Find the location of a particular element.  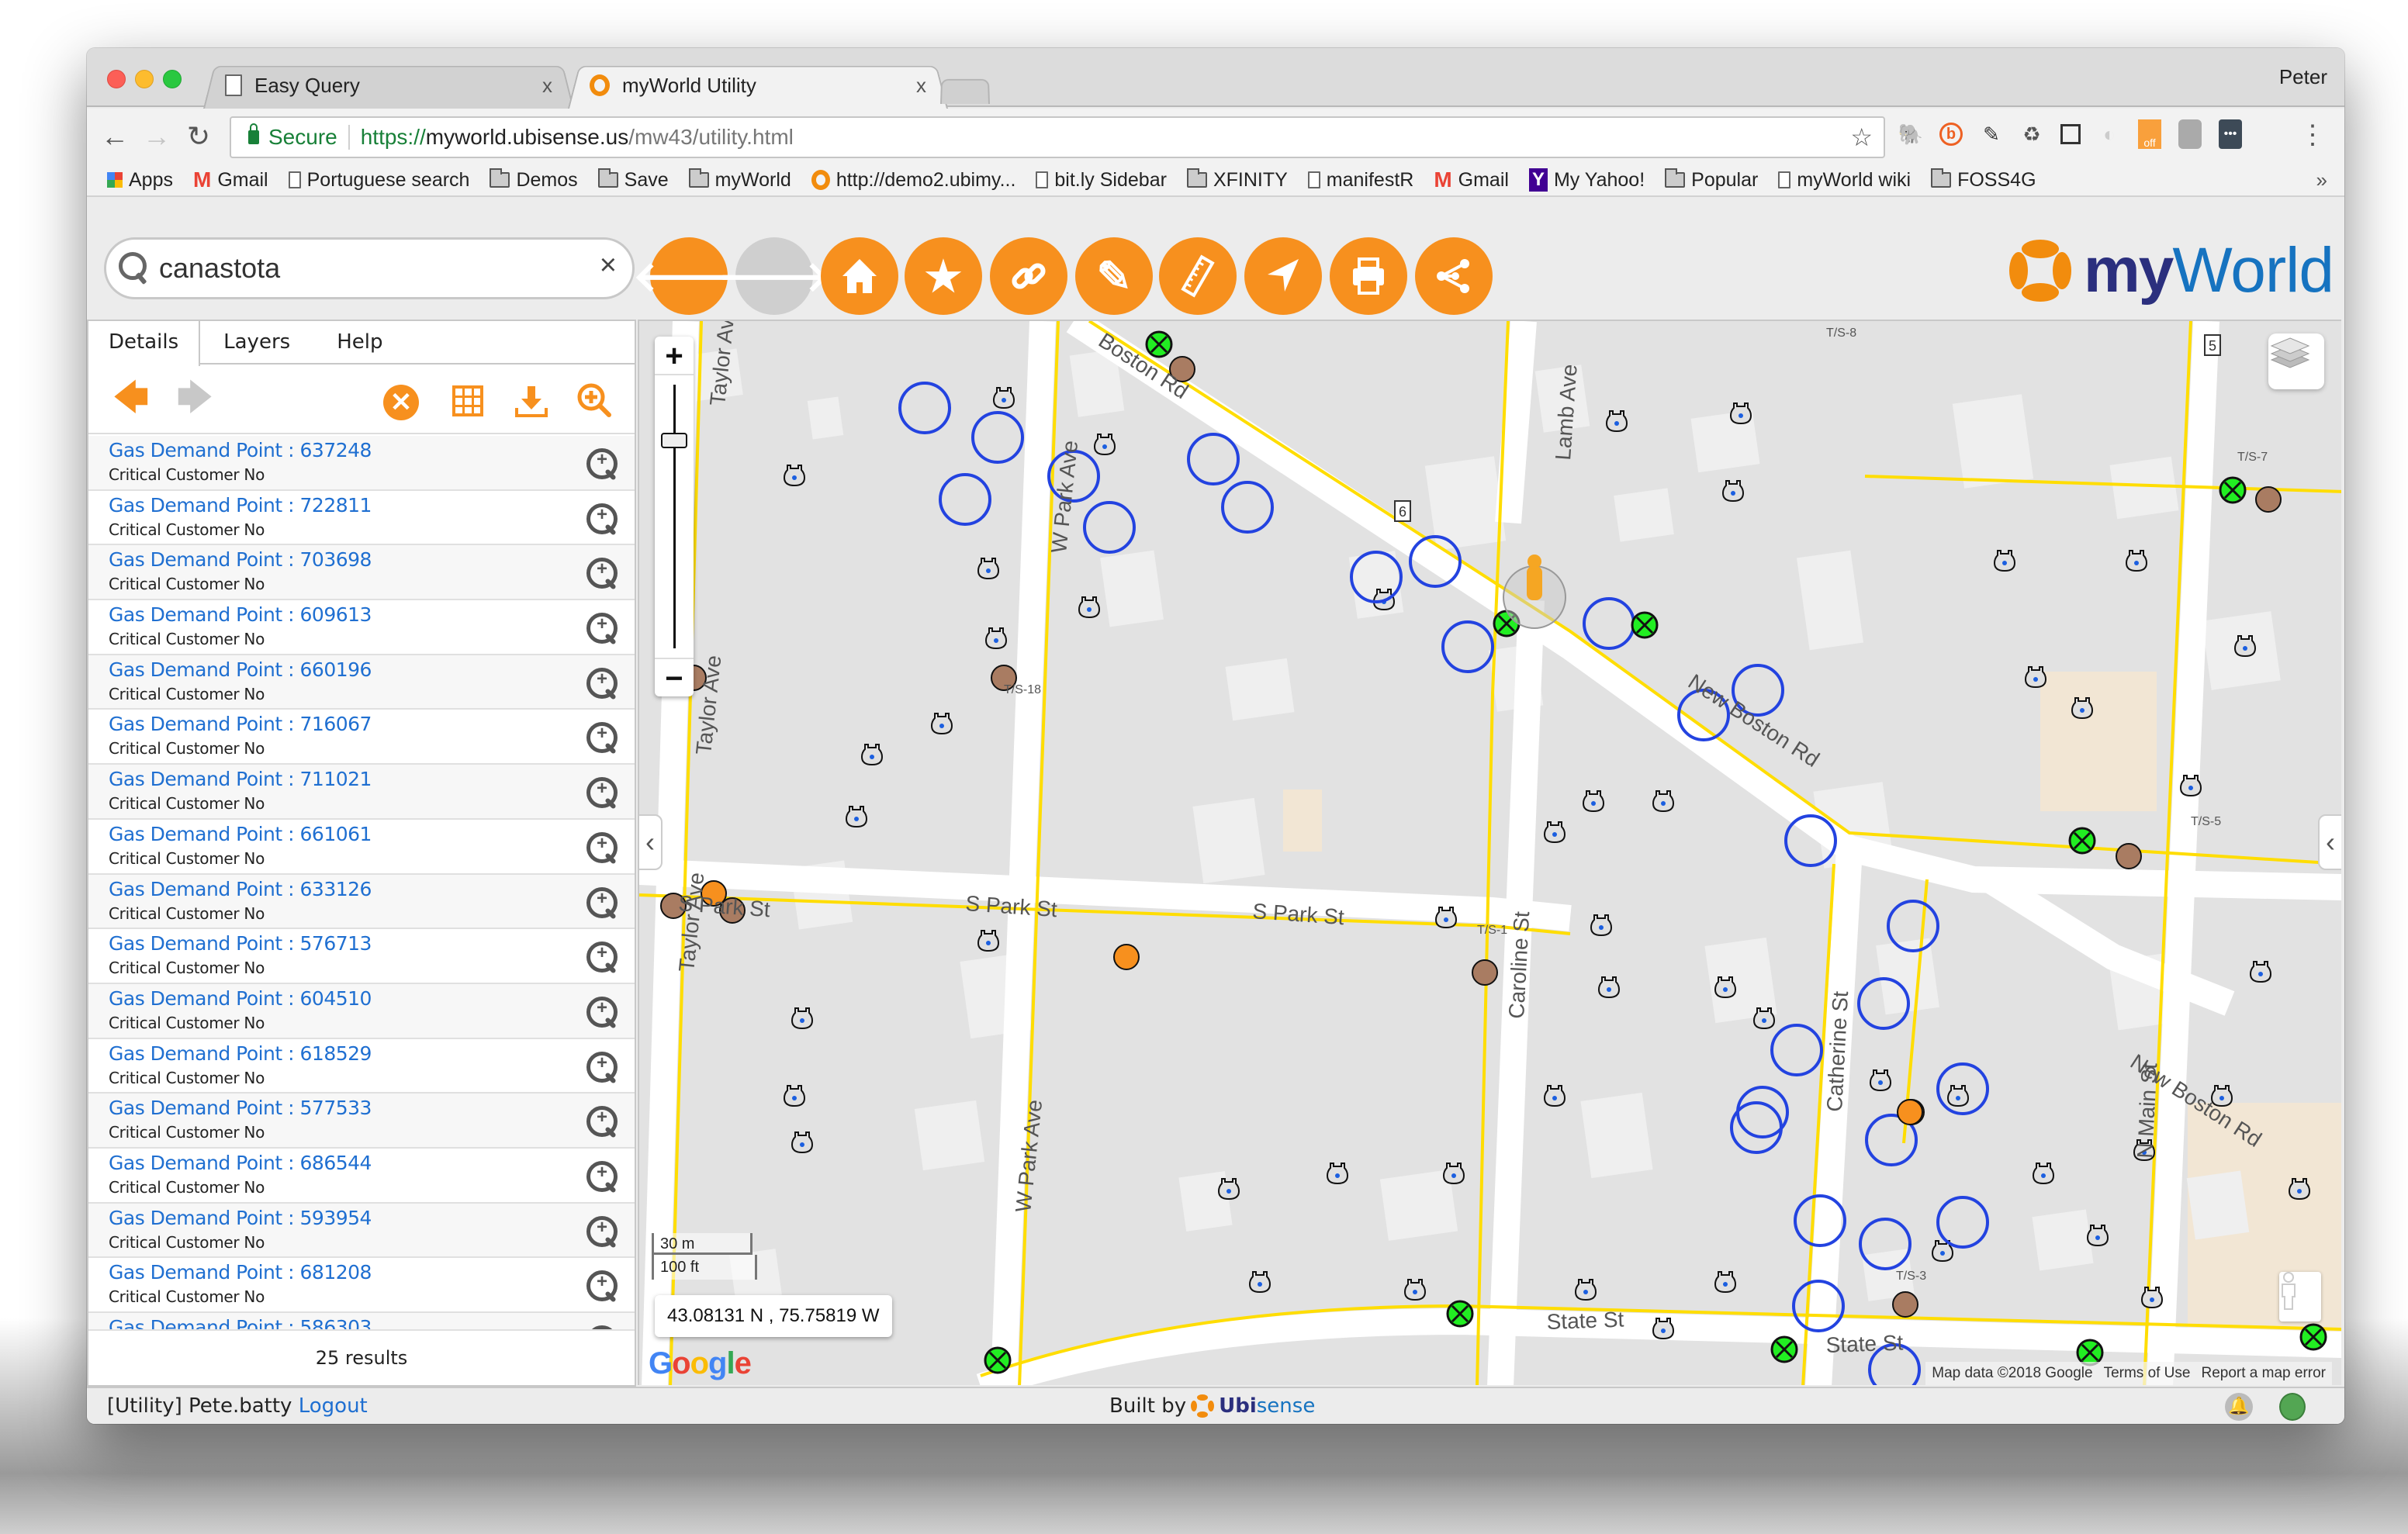

recycle-icon: ♻ is located at coordinates (2031, 134).